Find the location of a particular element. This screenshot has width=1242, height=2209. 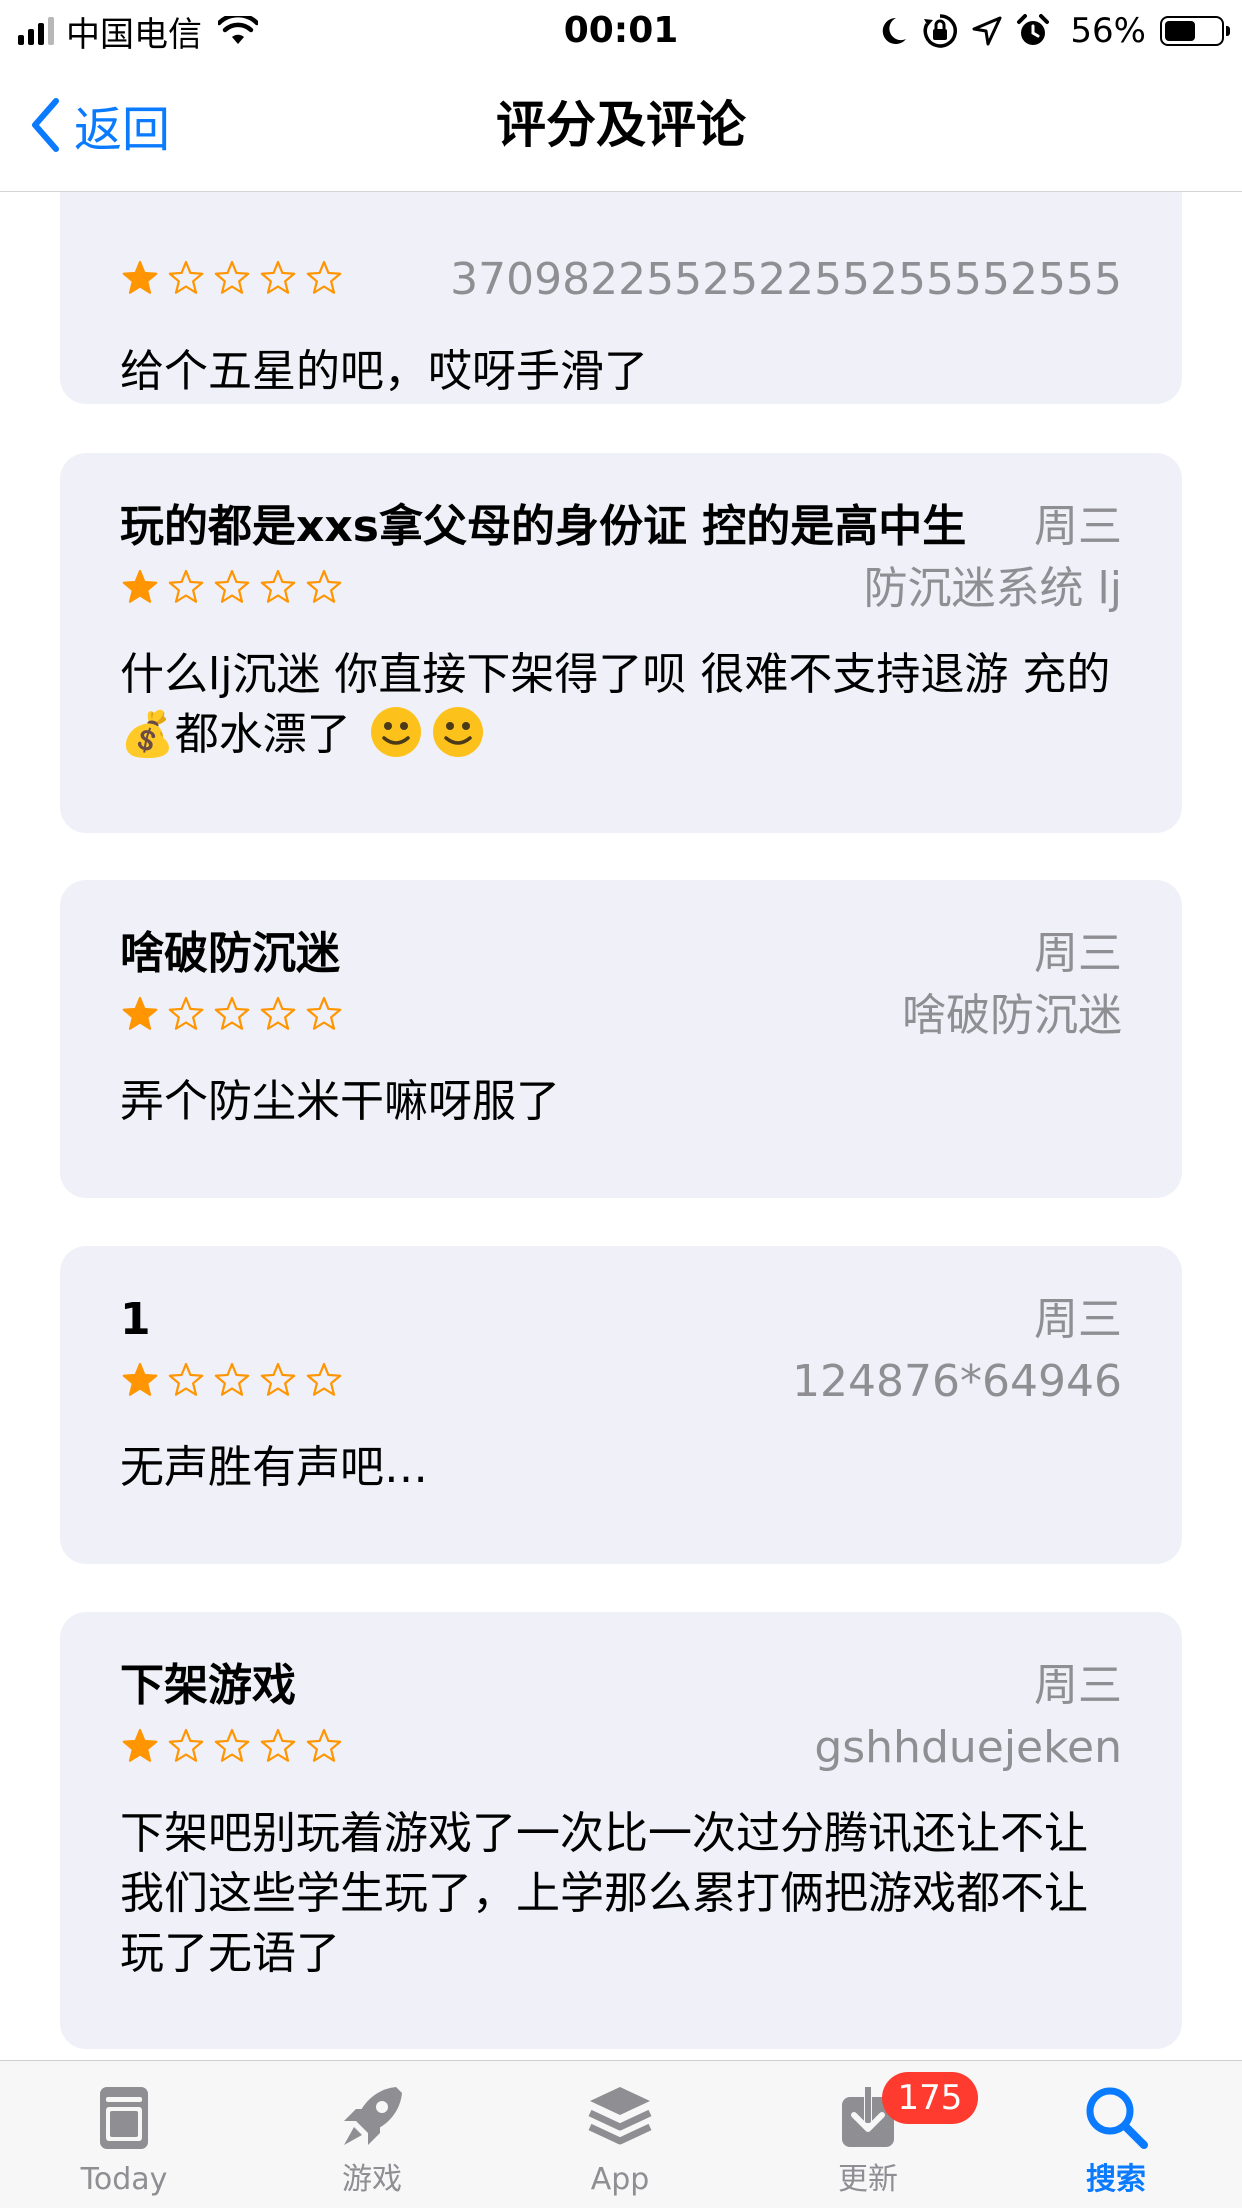

review-body-text: 什么lj沉迷 你直接下架得了呗 很难不支持退游 充的 is located at coordinates (615, 674).